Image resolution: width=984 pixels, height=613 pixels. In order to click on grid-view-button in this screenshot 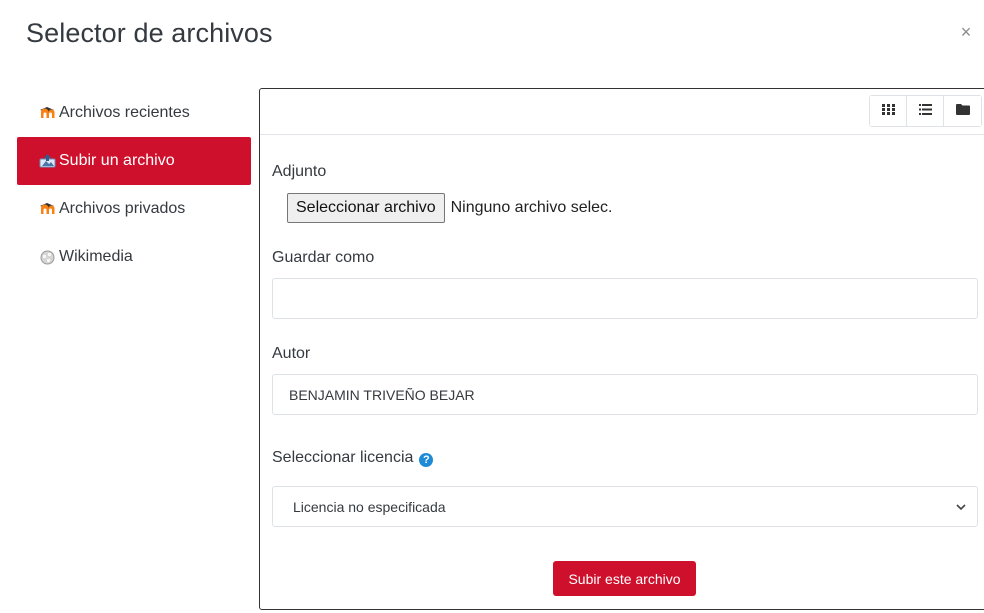, I will do `click(888, 111)`.